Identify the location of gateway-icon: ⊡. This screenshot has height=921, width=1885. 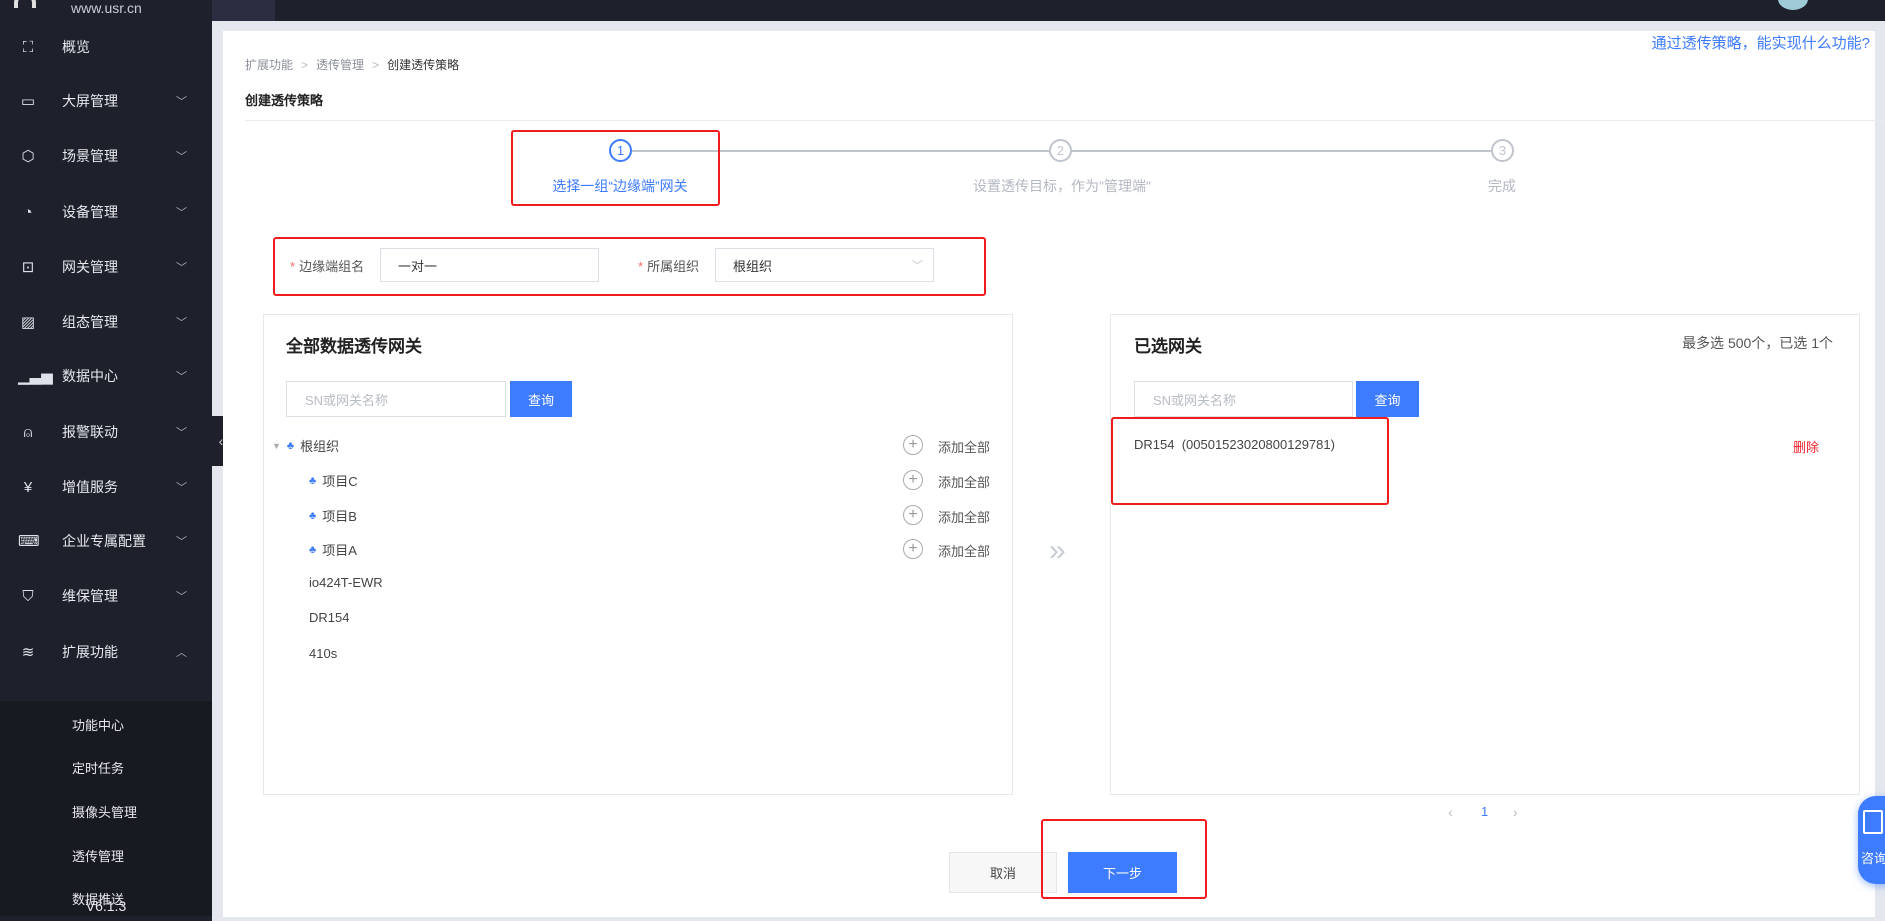
(28, 267).